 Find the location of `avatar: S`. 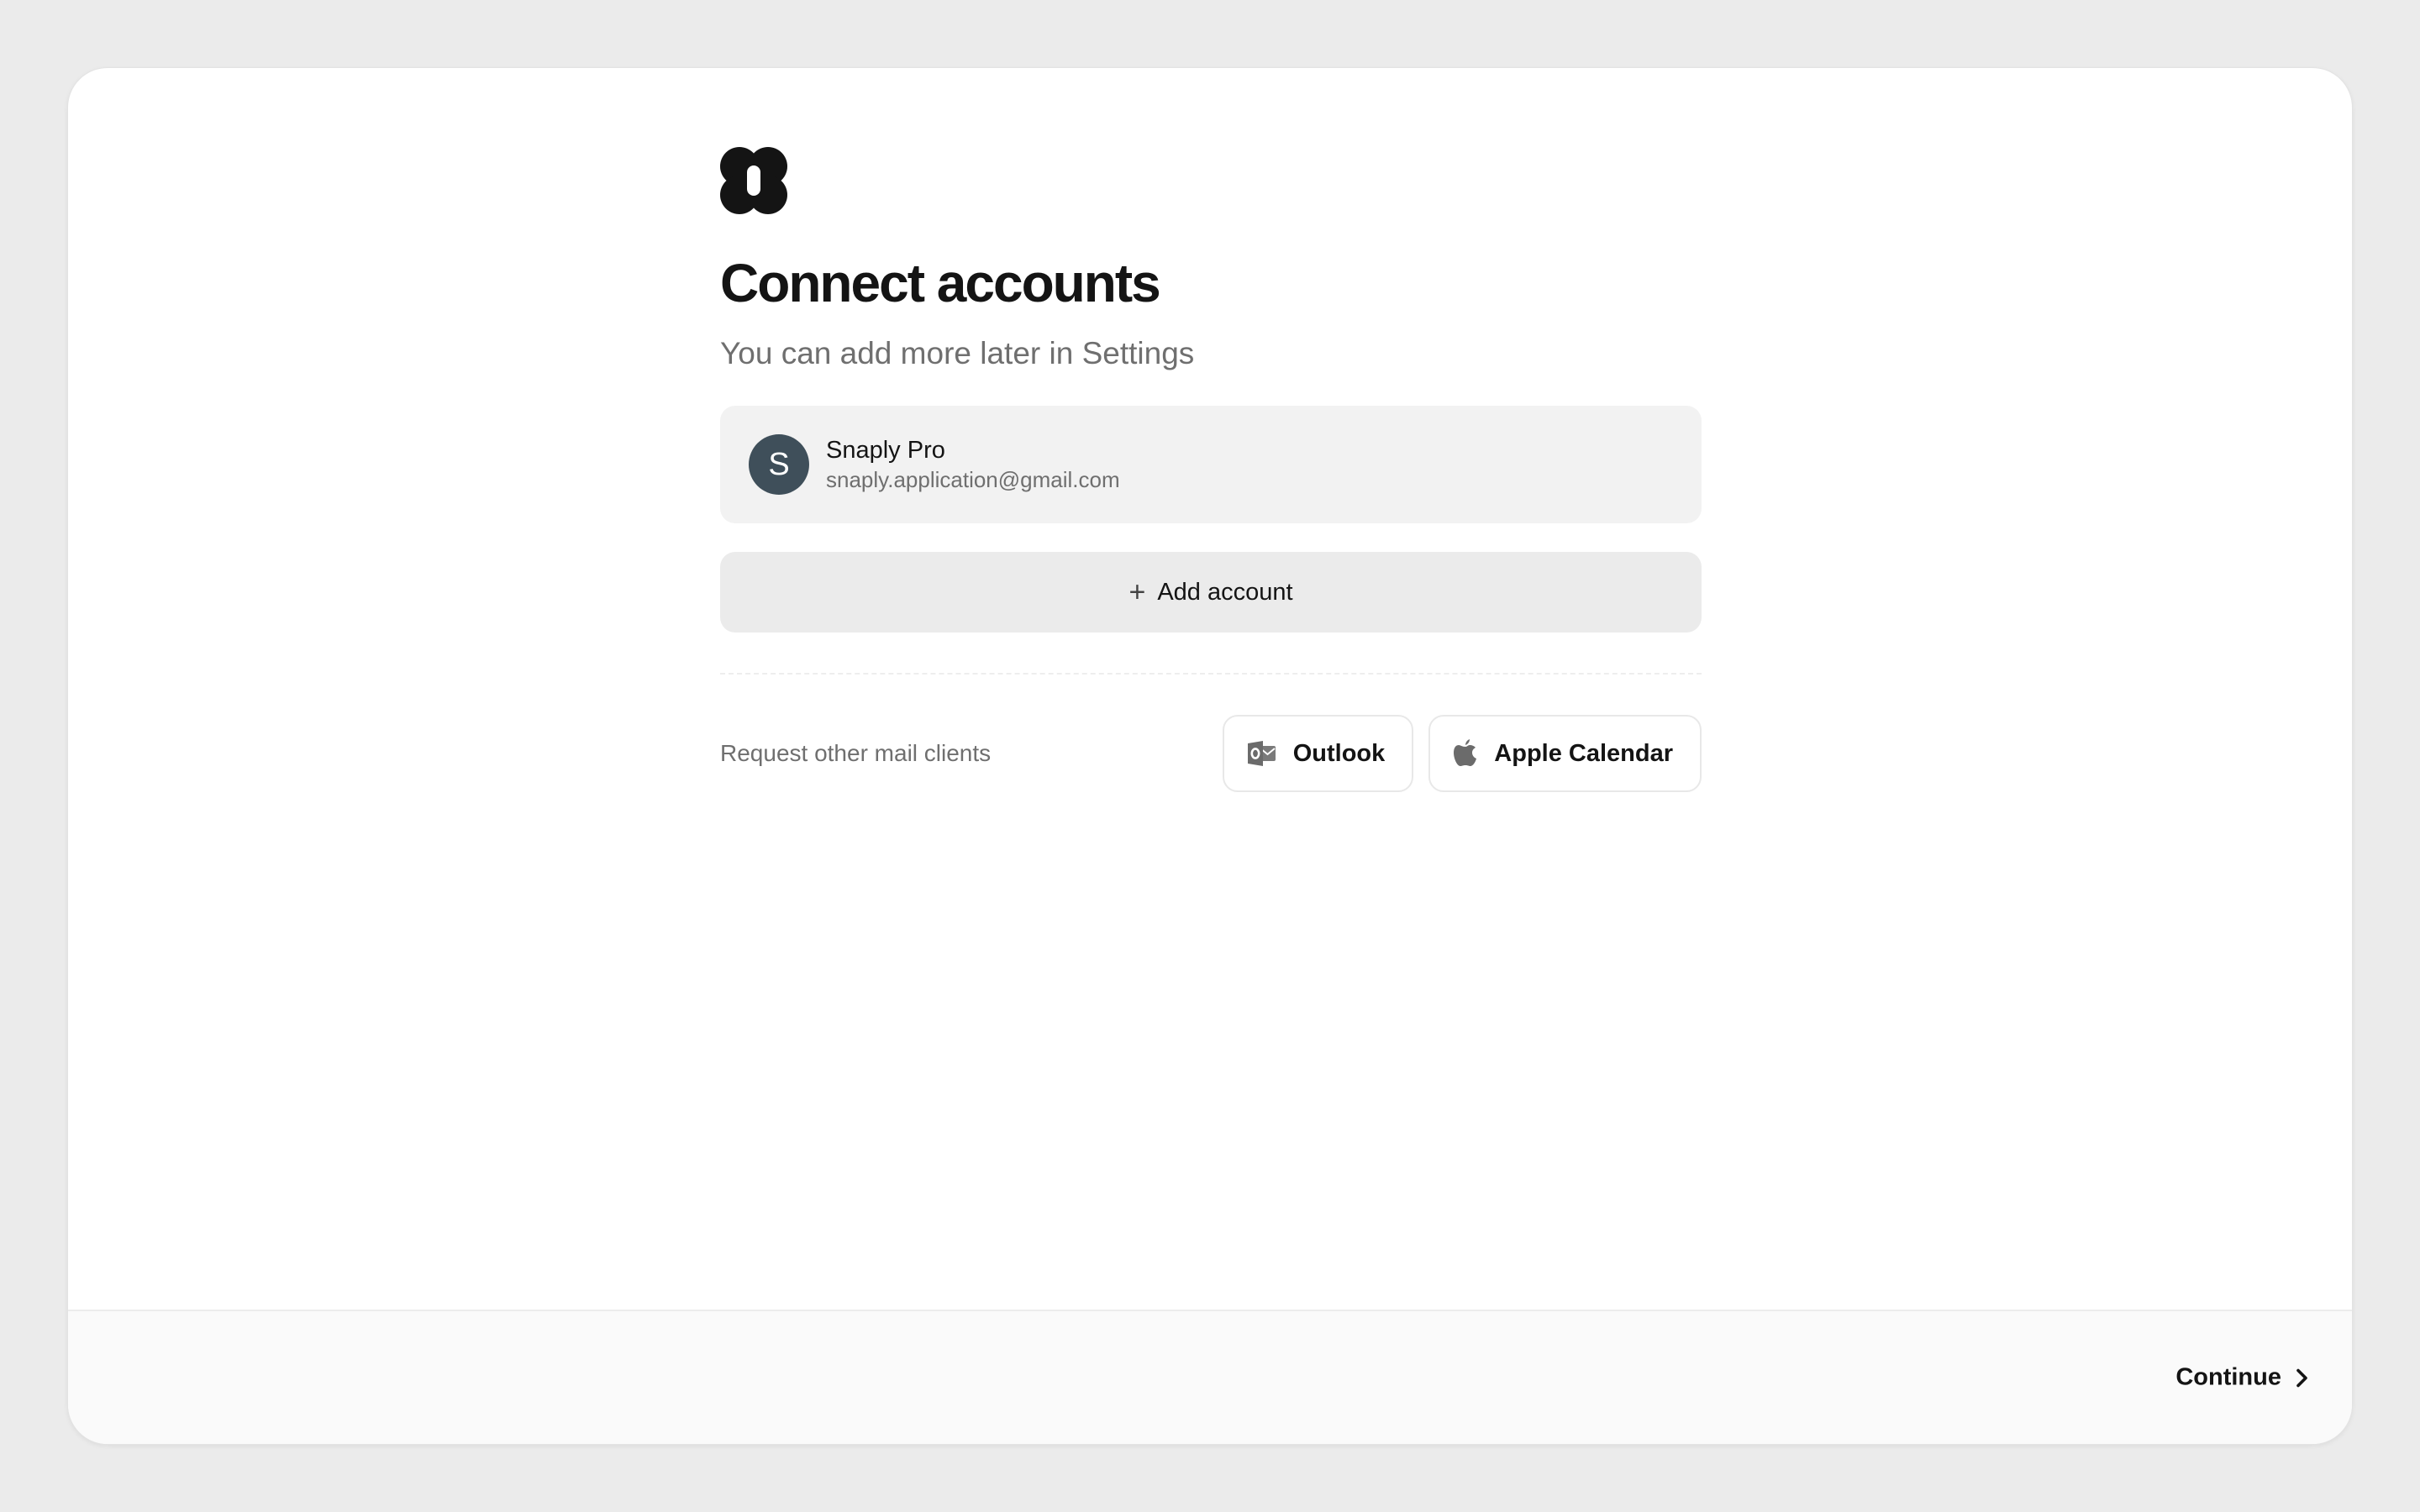

avatar: S is located at coordinates (779, 465).